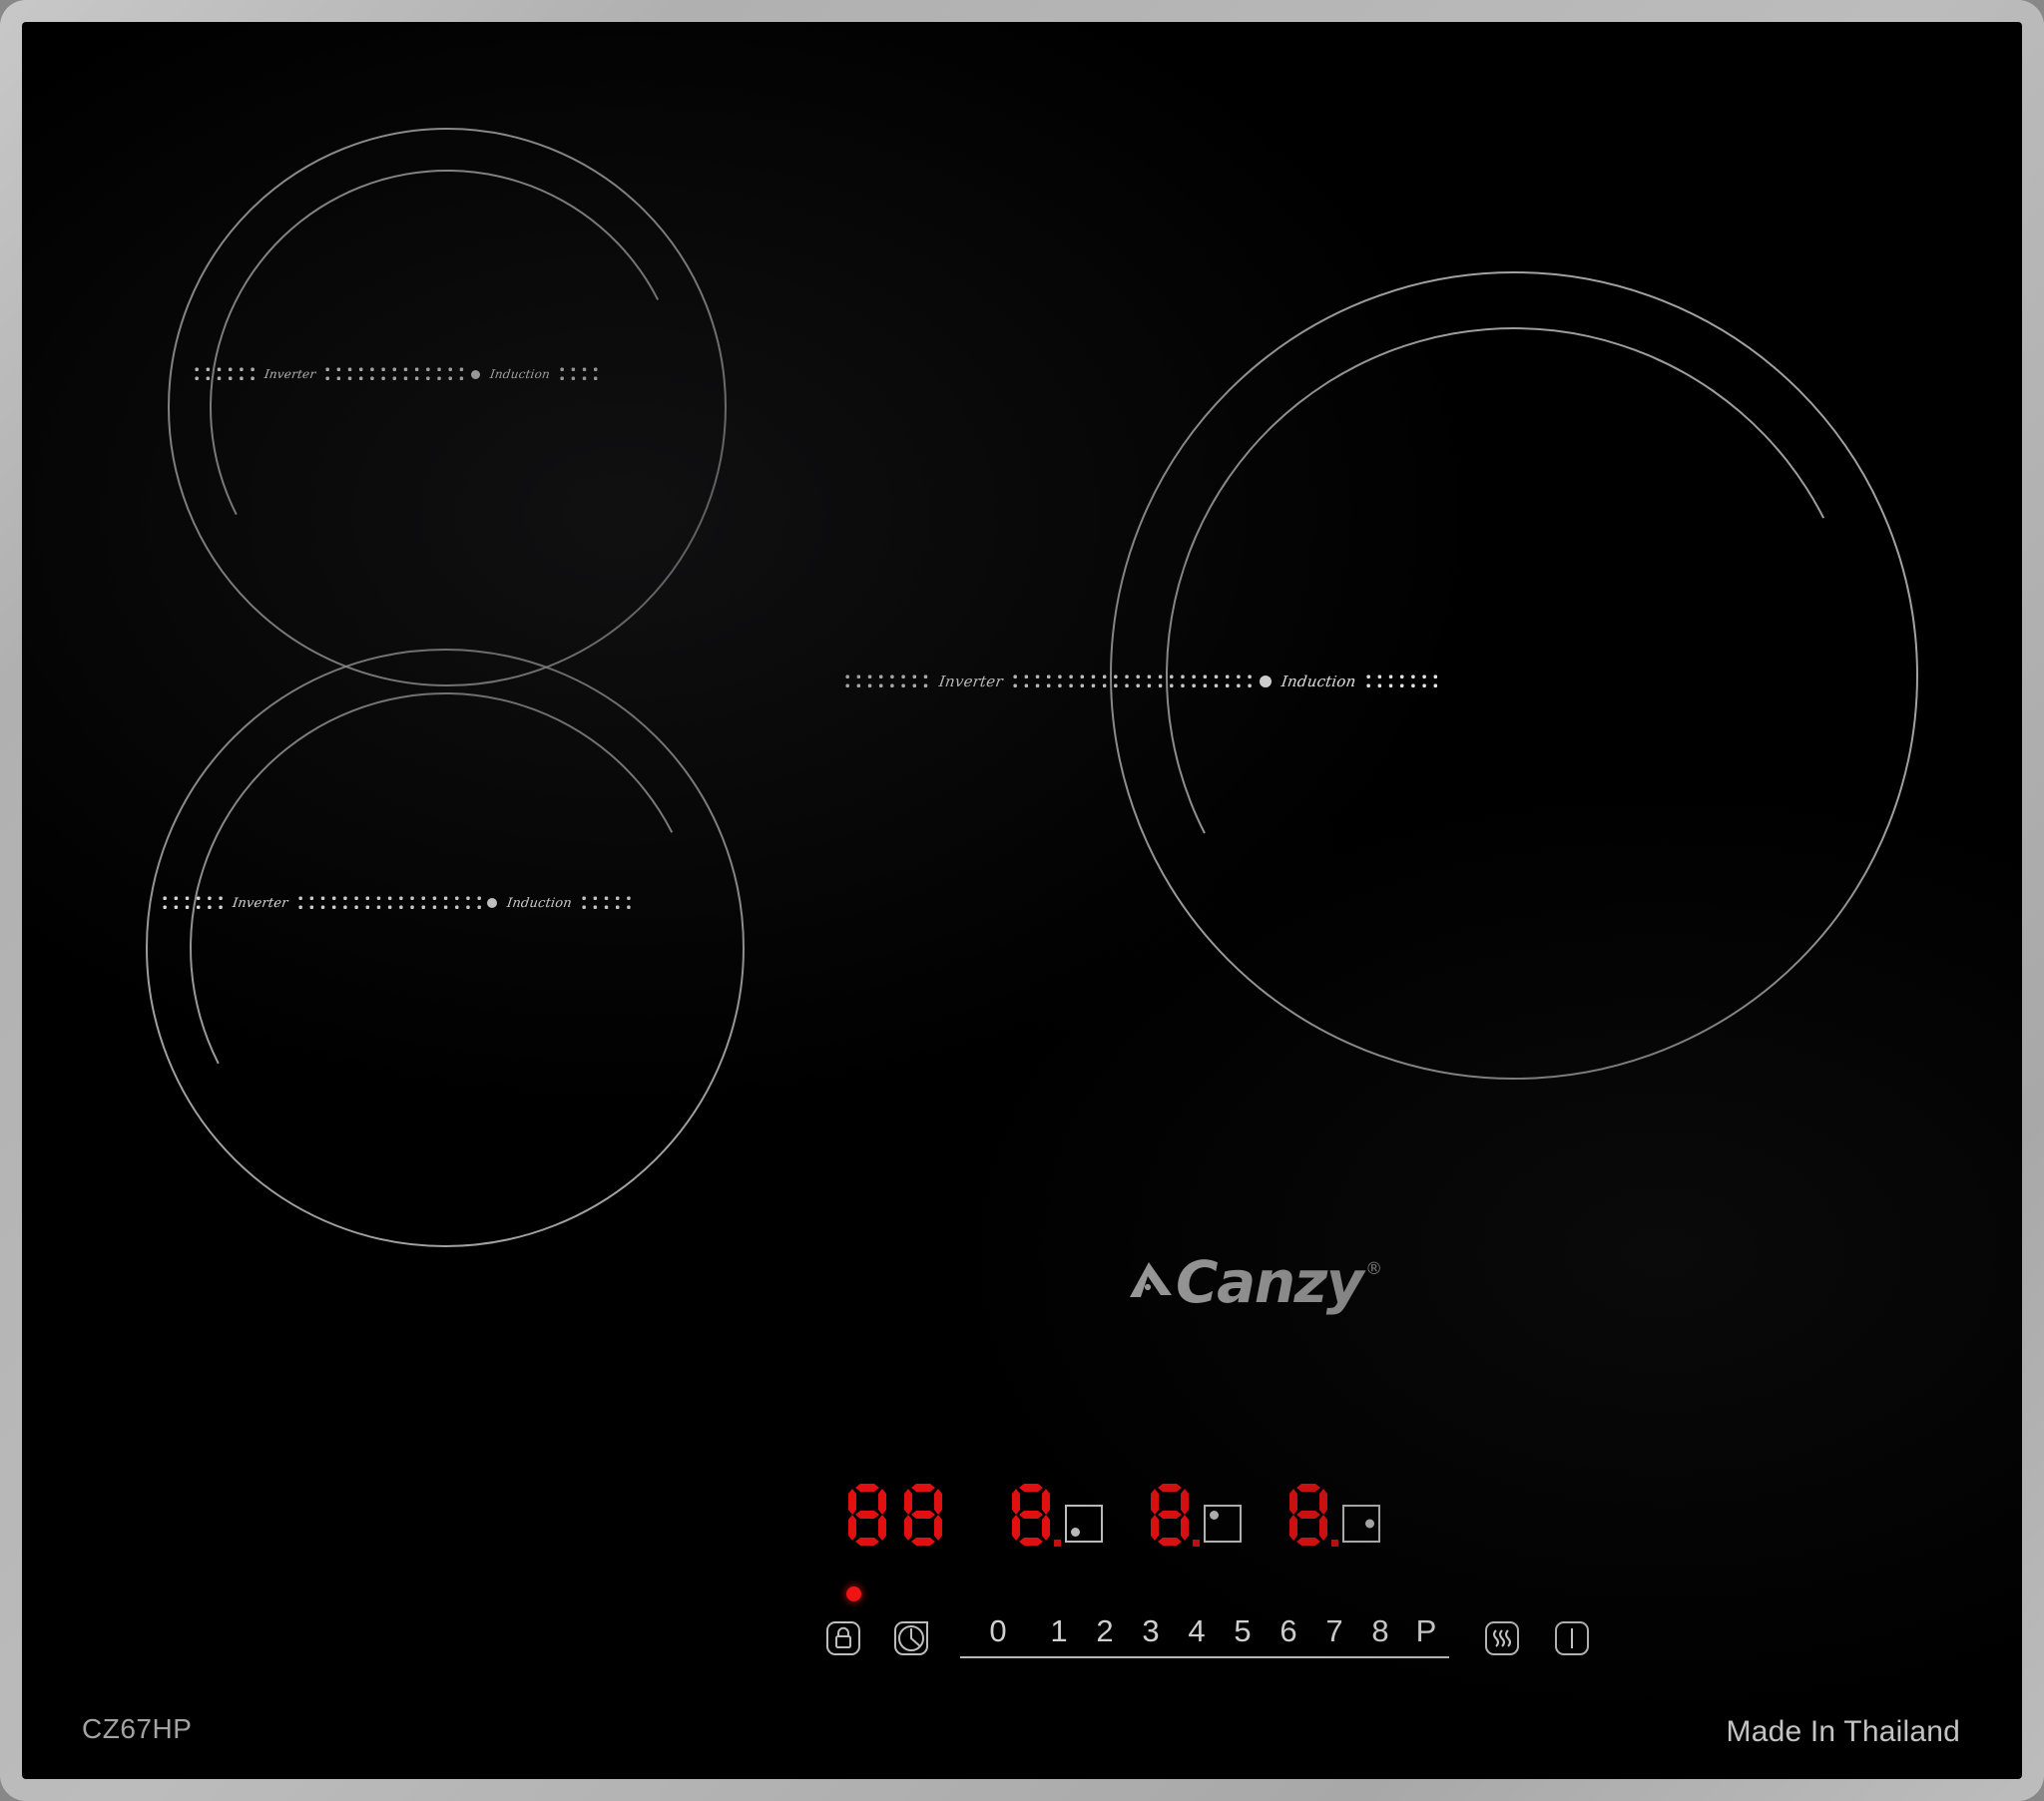 This screenshot has height=1801, width=2044. Describe the element at coordinates (1502, 1638) in the screenshot. I see `keep-warm-button` at that location.